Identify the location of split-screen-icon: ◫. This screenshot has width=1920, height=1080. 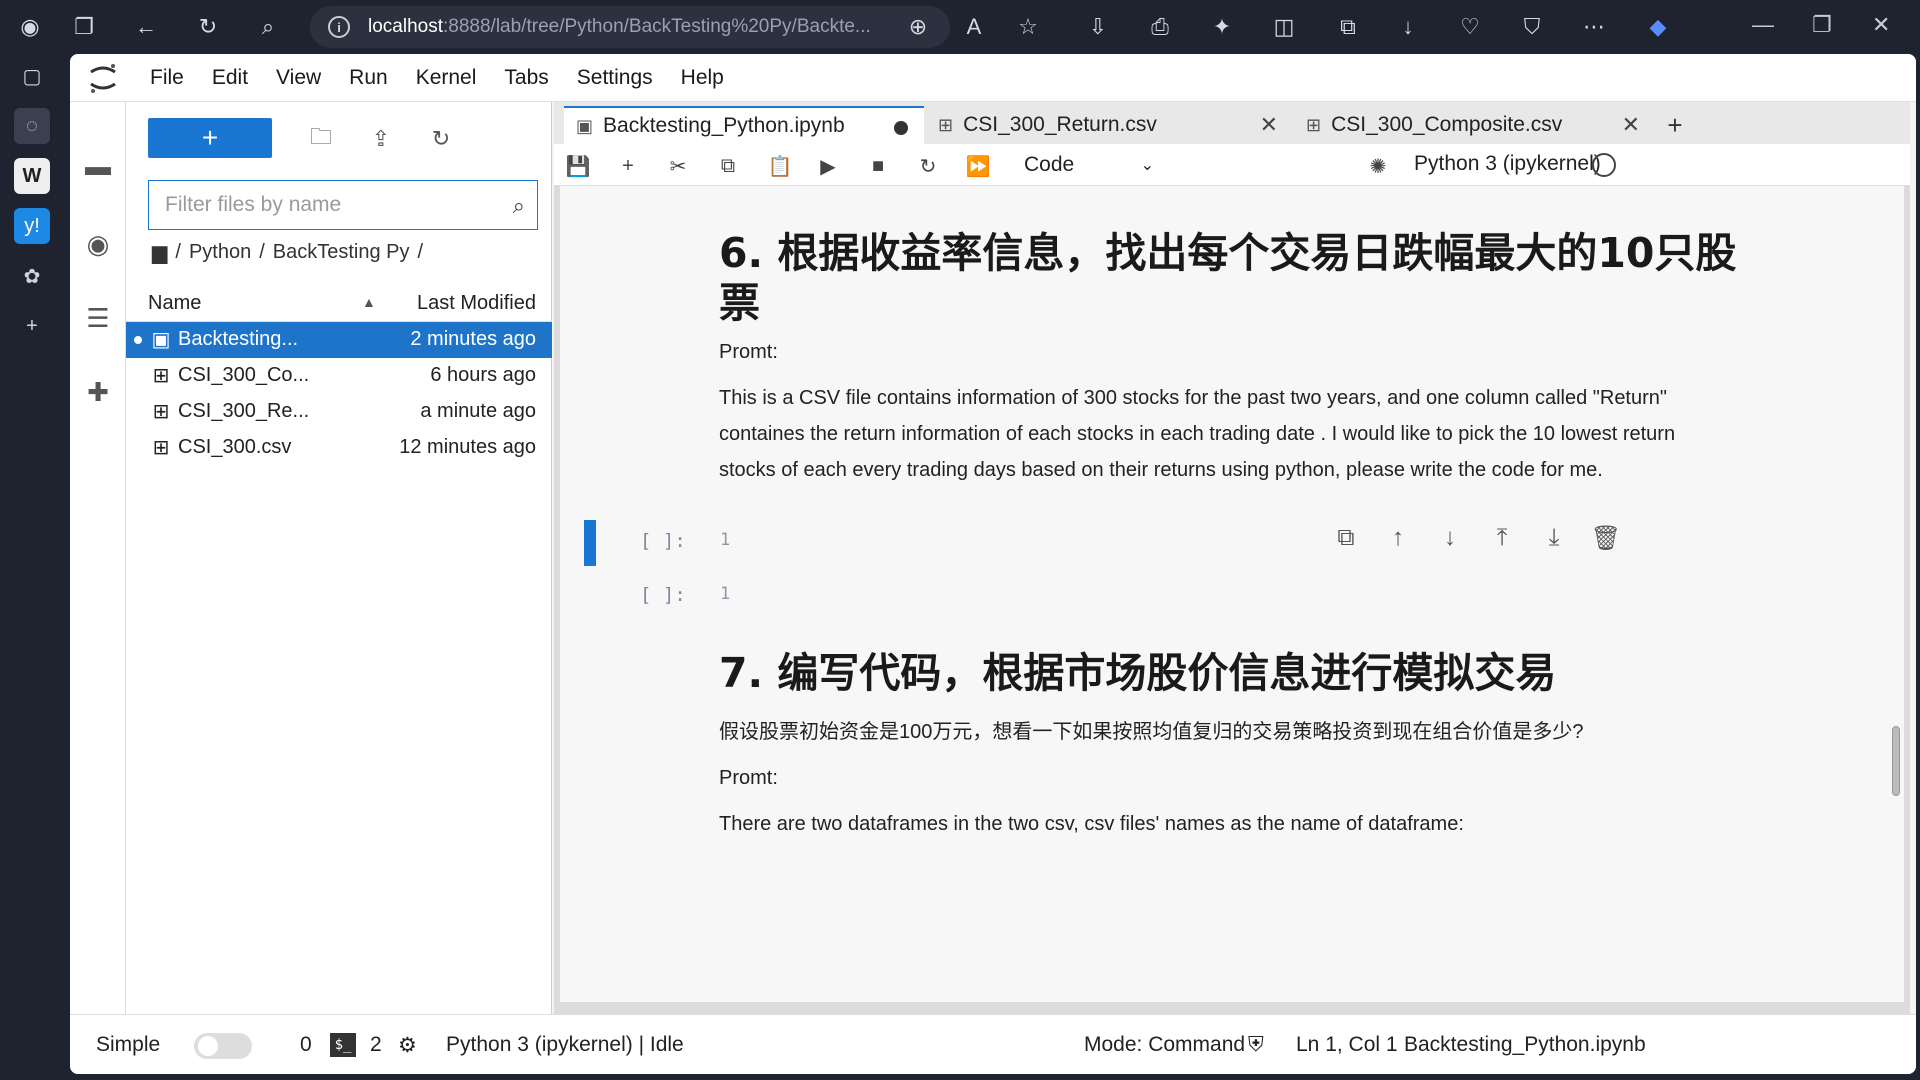
(1284, 27).